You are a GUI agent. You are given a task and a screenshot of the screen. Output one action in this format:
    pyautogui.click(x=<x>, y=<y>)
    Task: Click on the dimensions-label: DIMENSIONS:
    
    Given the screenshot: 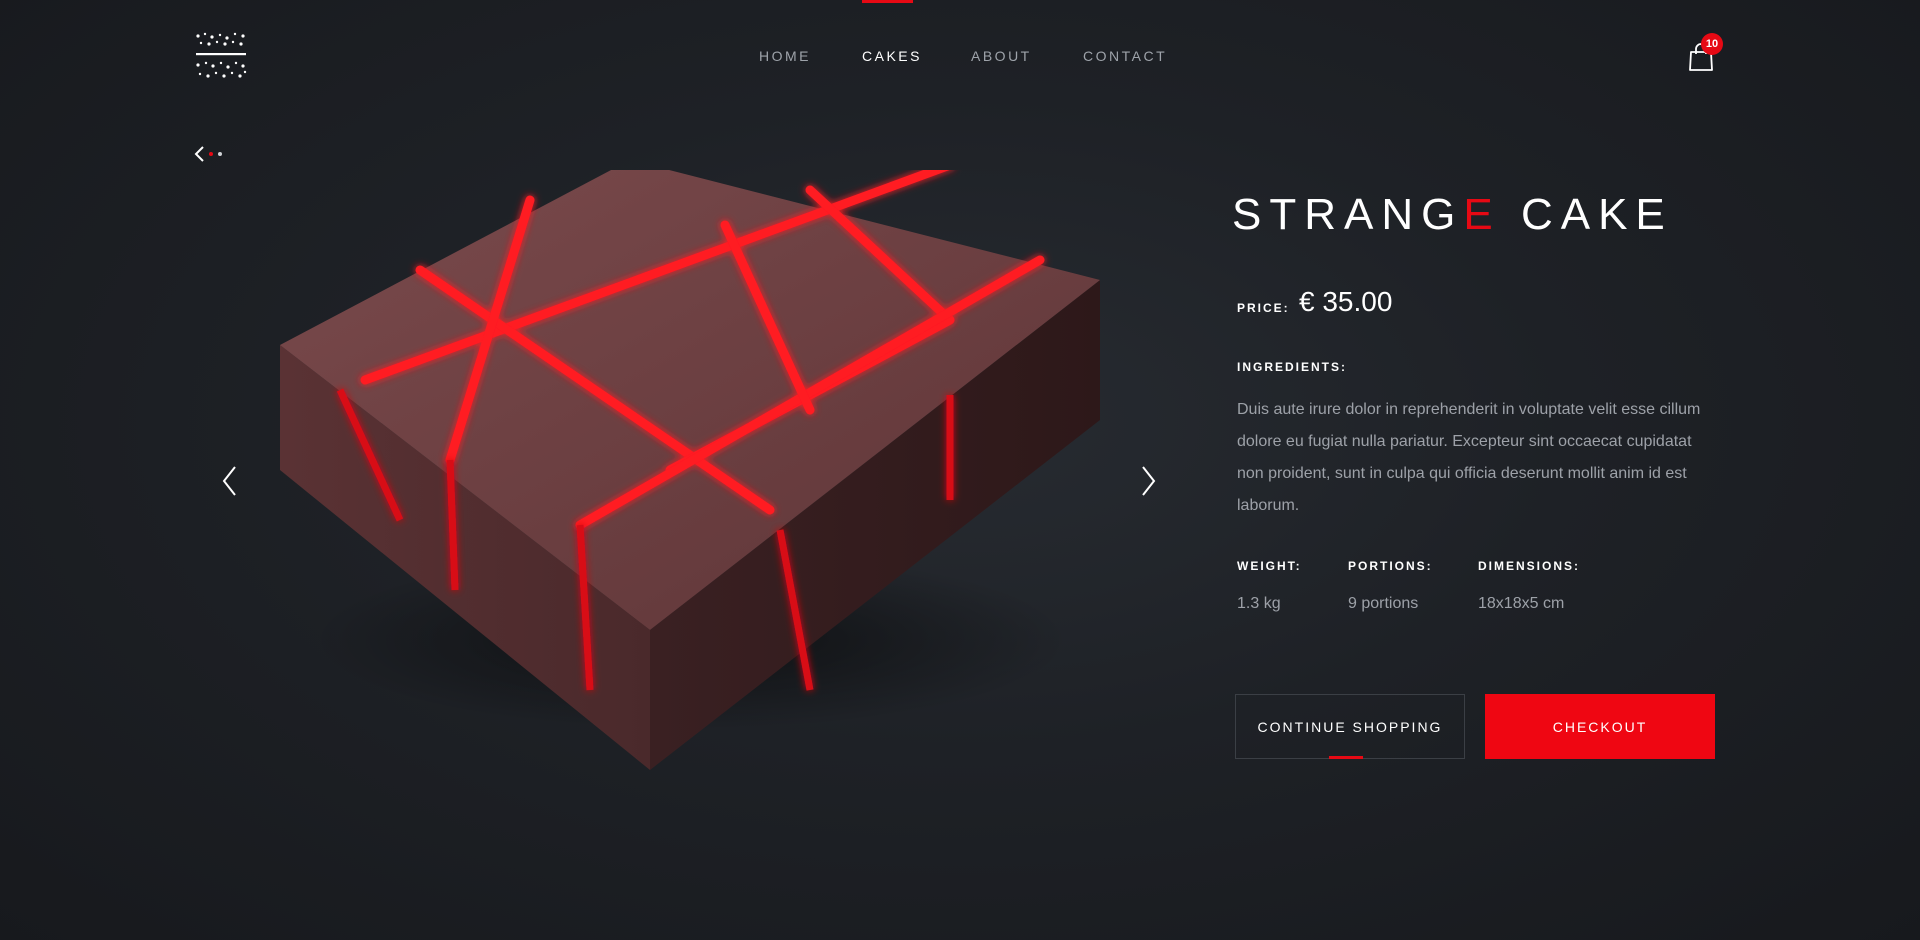 What is the action you would take?
    pyautogui.click(x=1529, y=566)
    